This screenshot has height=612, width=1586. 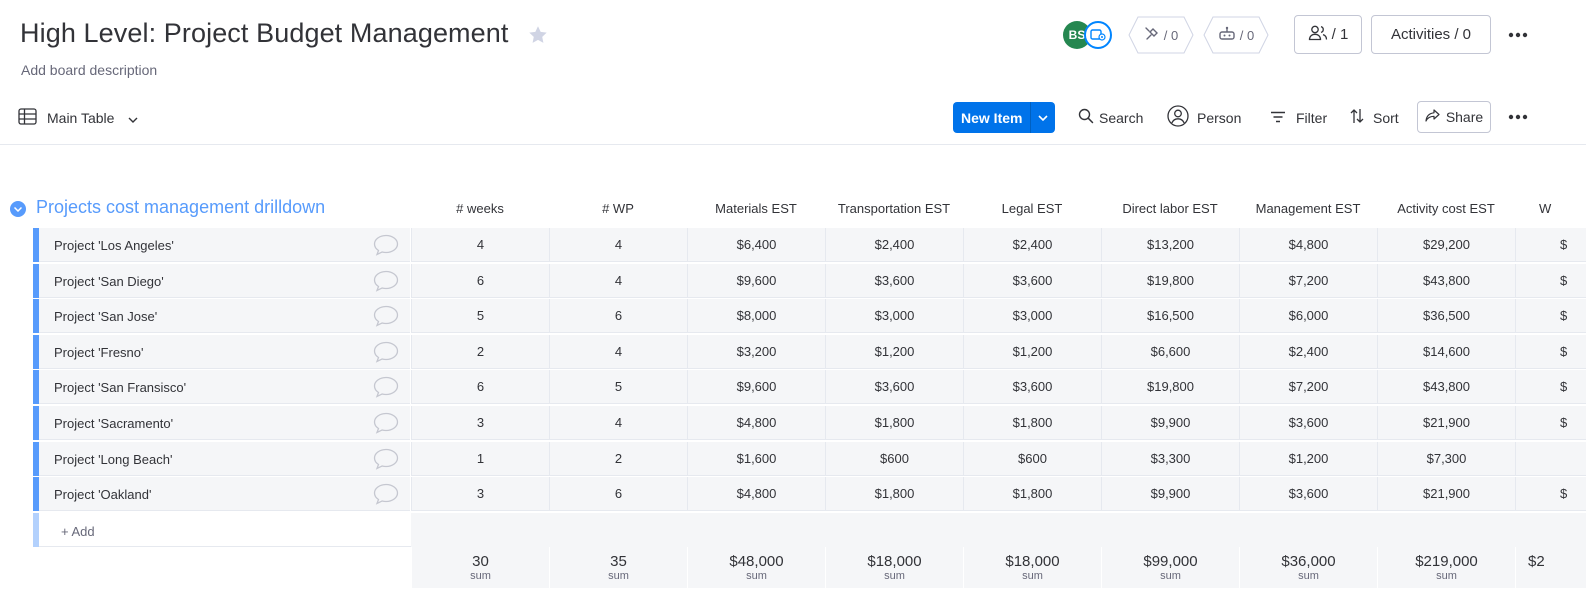 I want to click on filter-button: Filter, so click(x=1298, y=117).